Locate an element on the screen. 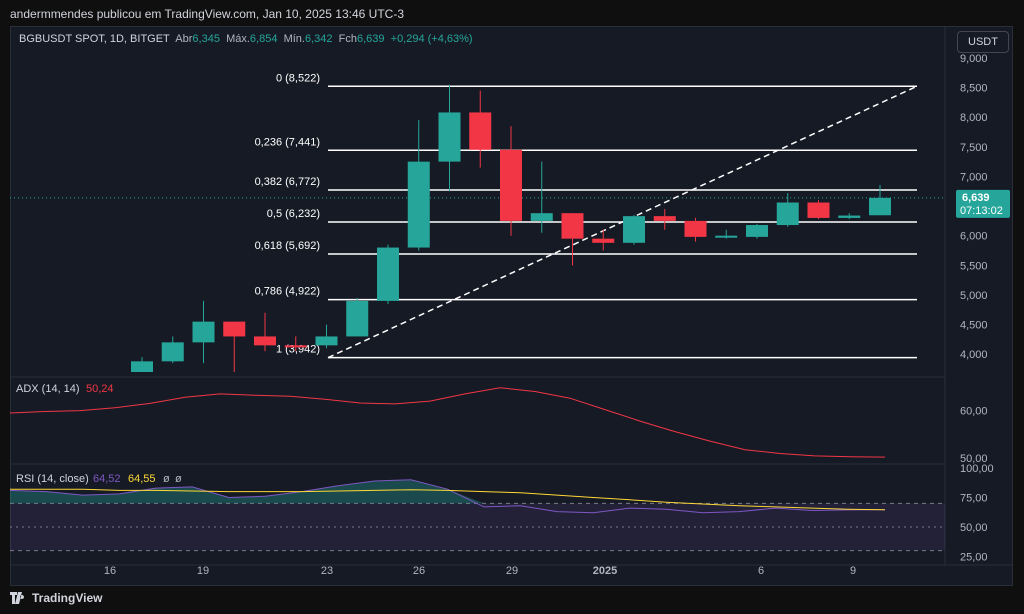 This screenshot has height=614, width=1024. price-tick-label: 7,000 is located at coordinates (974, 177).